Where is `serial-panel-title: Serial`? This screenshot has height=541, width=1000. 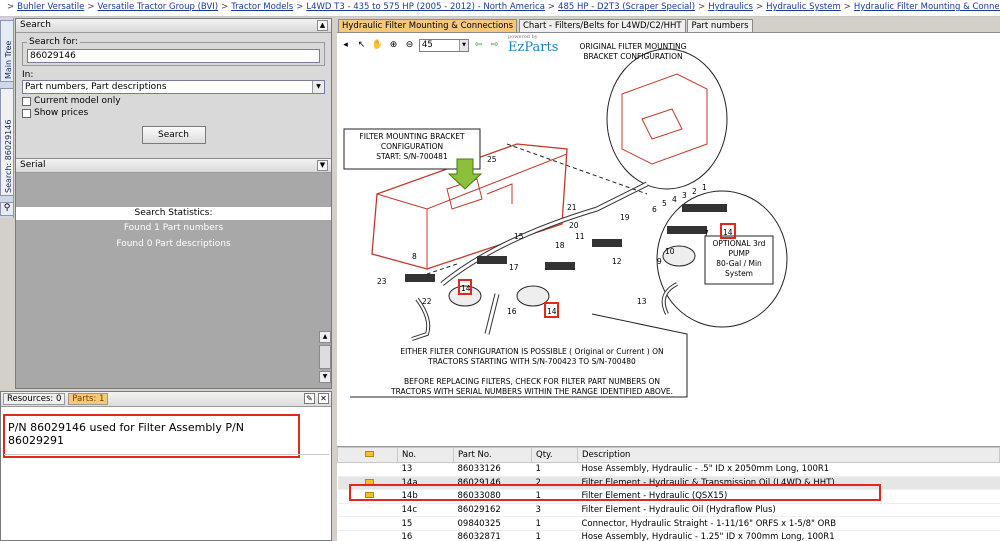 serial-panel-title: Serial is located at coordinates (33, 165).